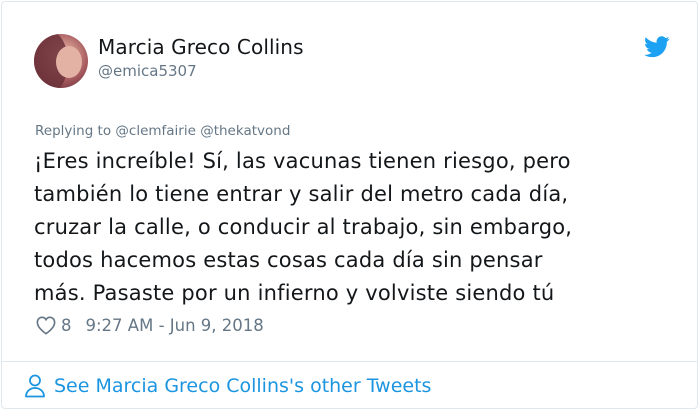  I want to click on tweet-meta: 8 9:27 AM - Jun 9, 2018, so click(149, 325).